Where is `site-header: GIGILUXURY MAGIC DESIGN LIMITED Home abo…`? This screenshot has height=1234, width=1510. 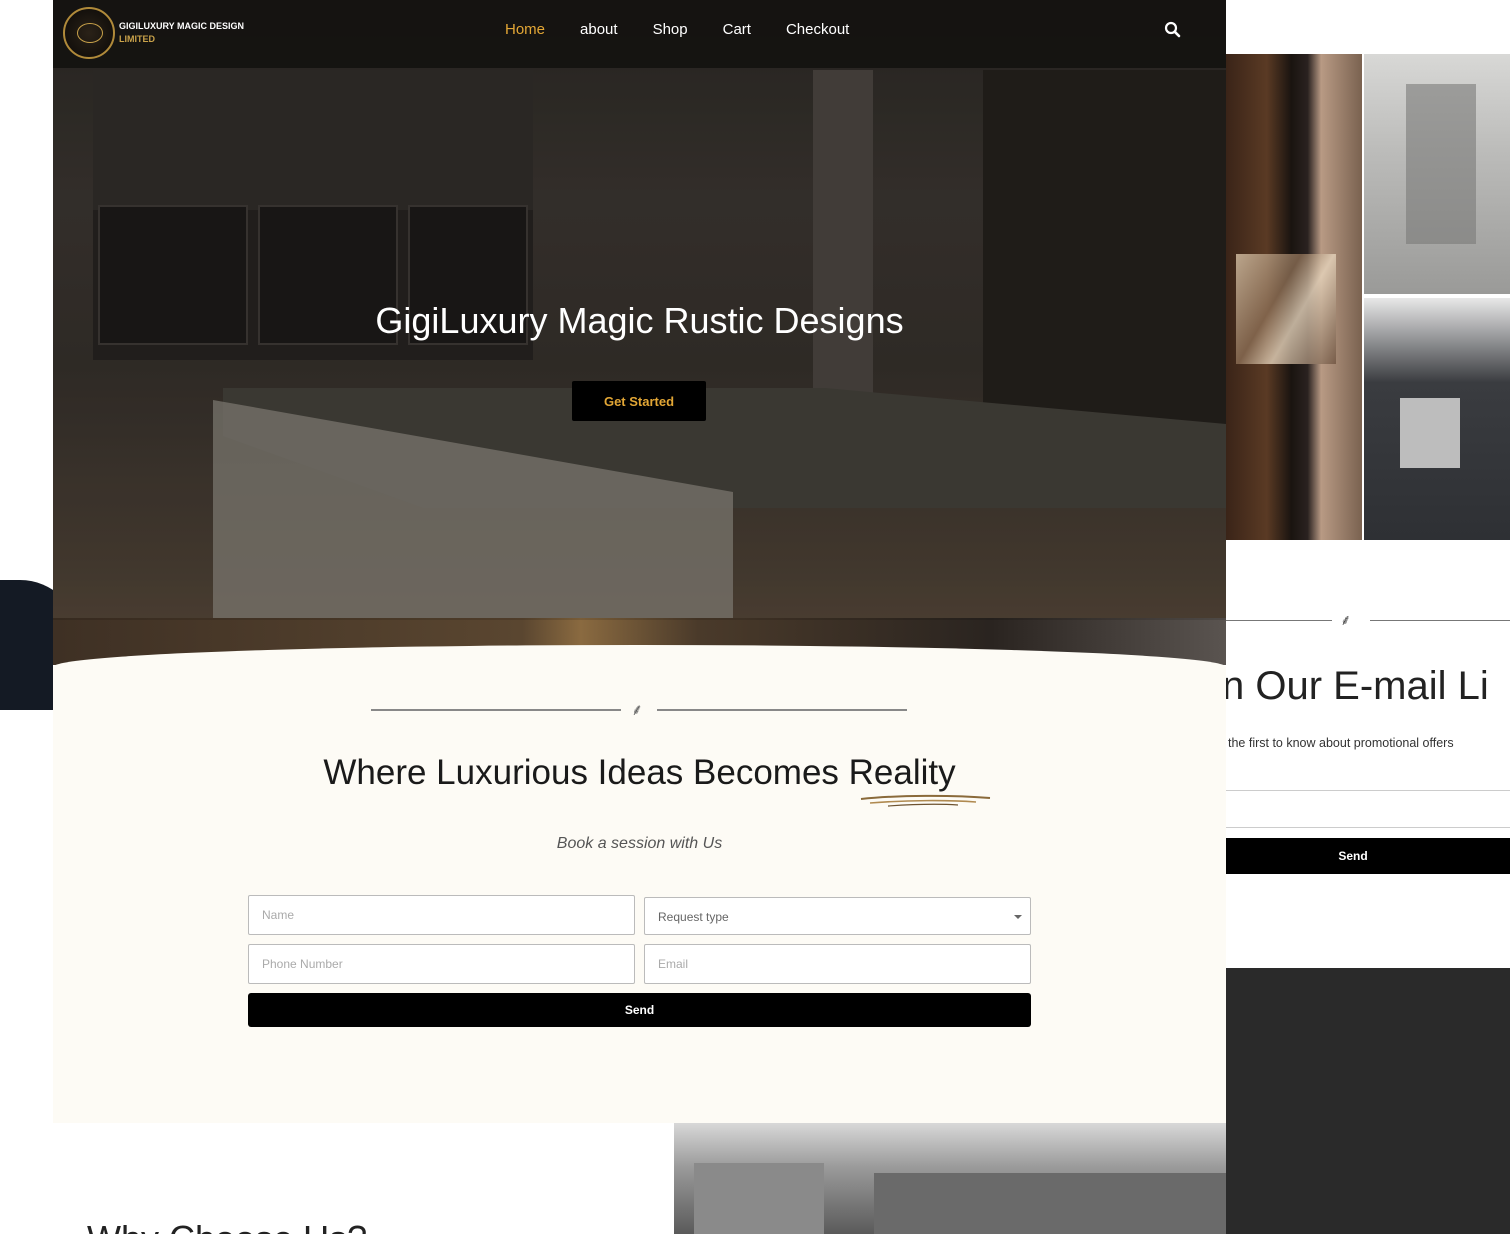
site-header: GIGILUXURY MAGIC DESIGN LIMITED Home abo… is located at coordinates (639, 34).